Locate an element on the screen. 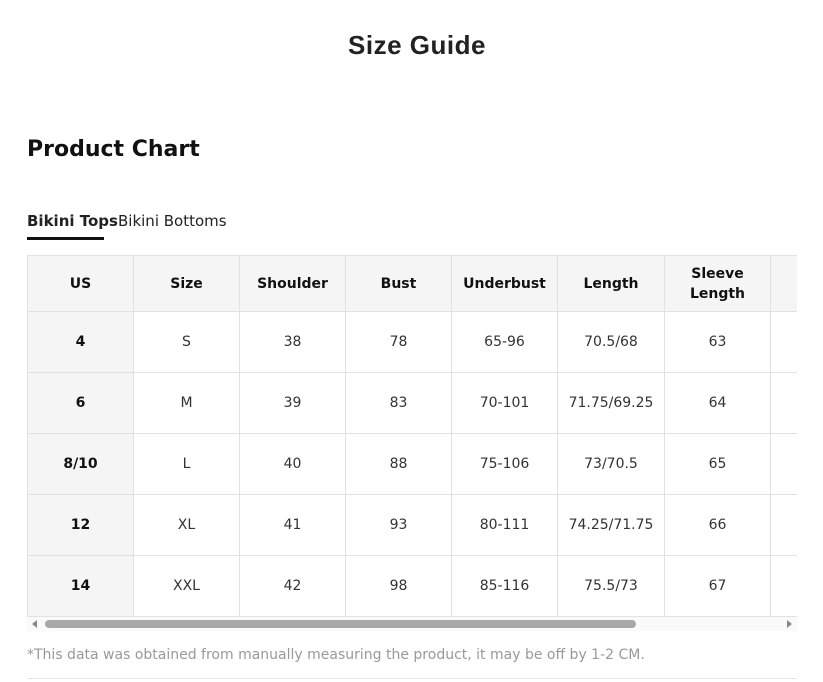 This screenshot has height=682, width=823. chevron-right-icon is located at coordinates (789, 624).